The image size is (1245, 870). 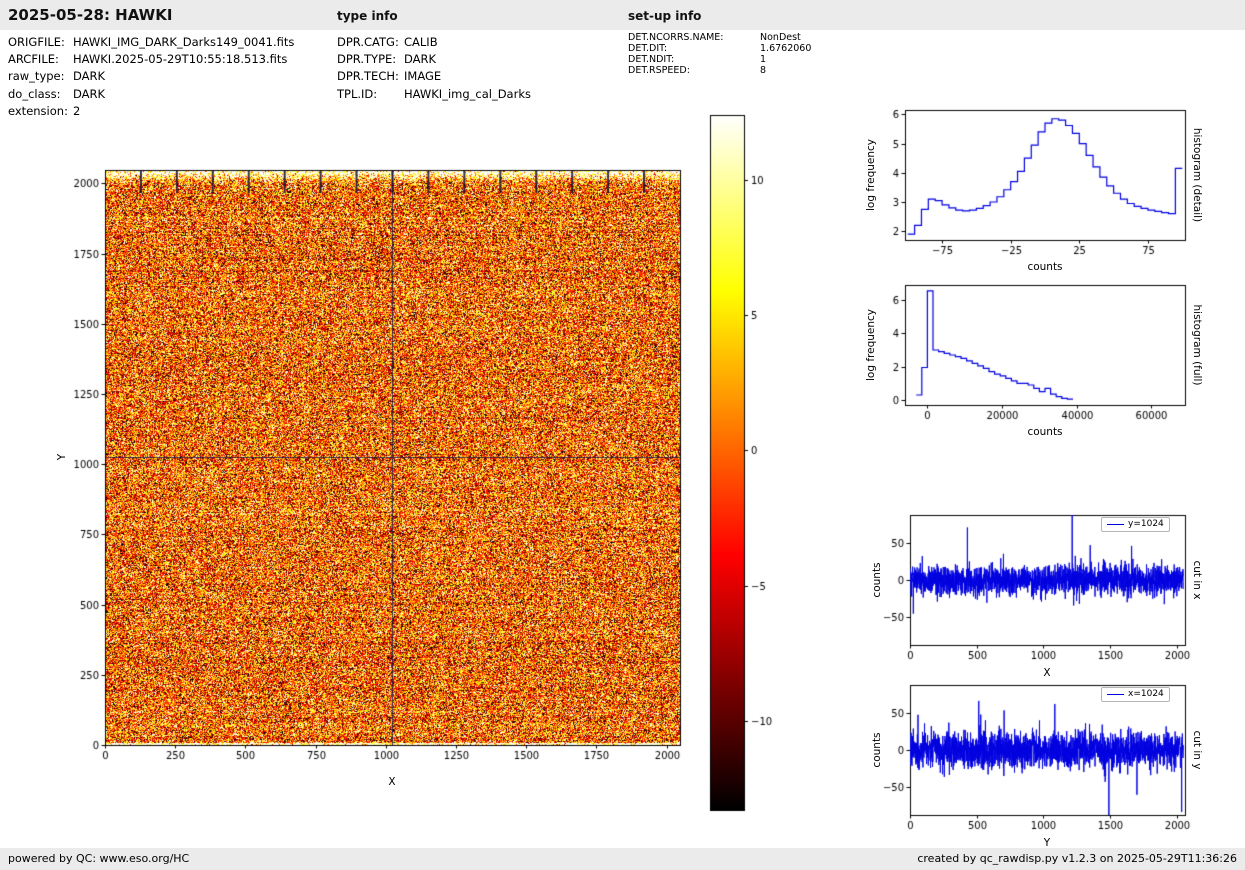 What do you see at coordinates (719, 59) in the screenshot?
I see `metadata-row: DET.NDIT: 1` at bounding box center [719, 59].